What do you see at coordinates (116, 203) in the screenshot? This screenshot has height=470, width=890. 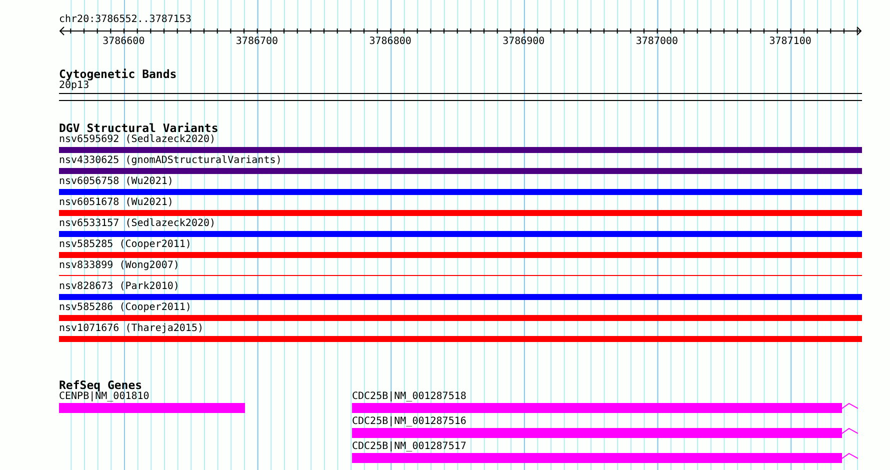 I see `variant-label: nsv6051678 (Wu2021)` at bounding box center [116, 203].